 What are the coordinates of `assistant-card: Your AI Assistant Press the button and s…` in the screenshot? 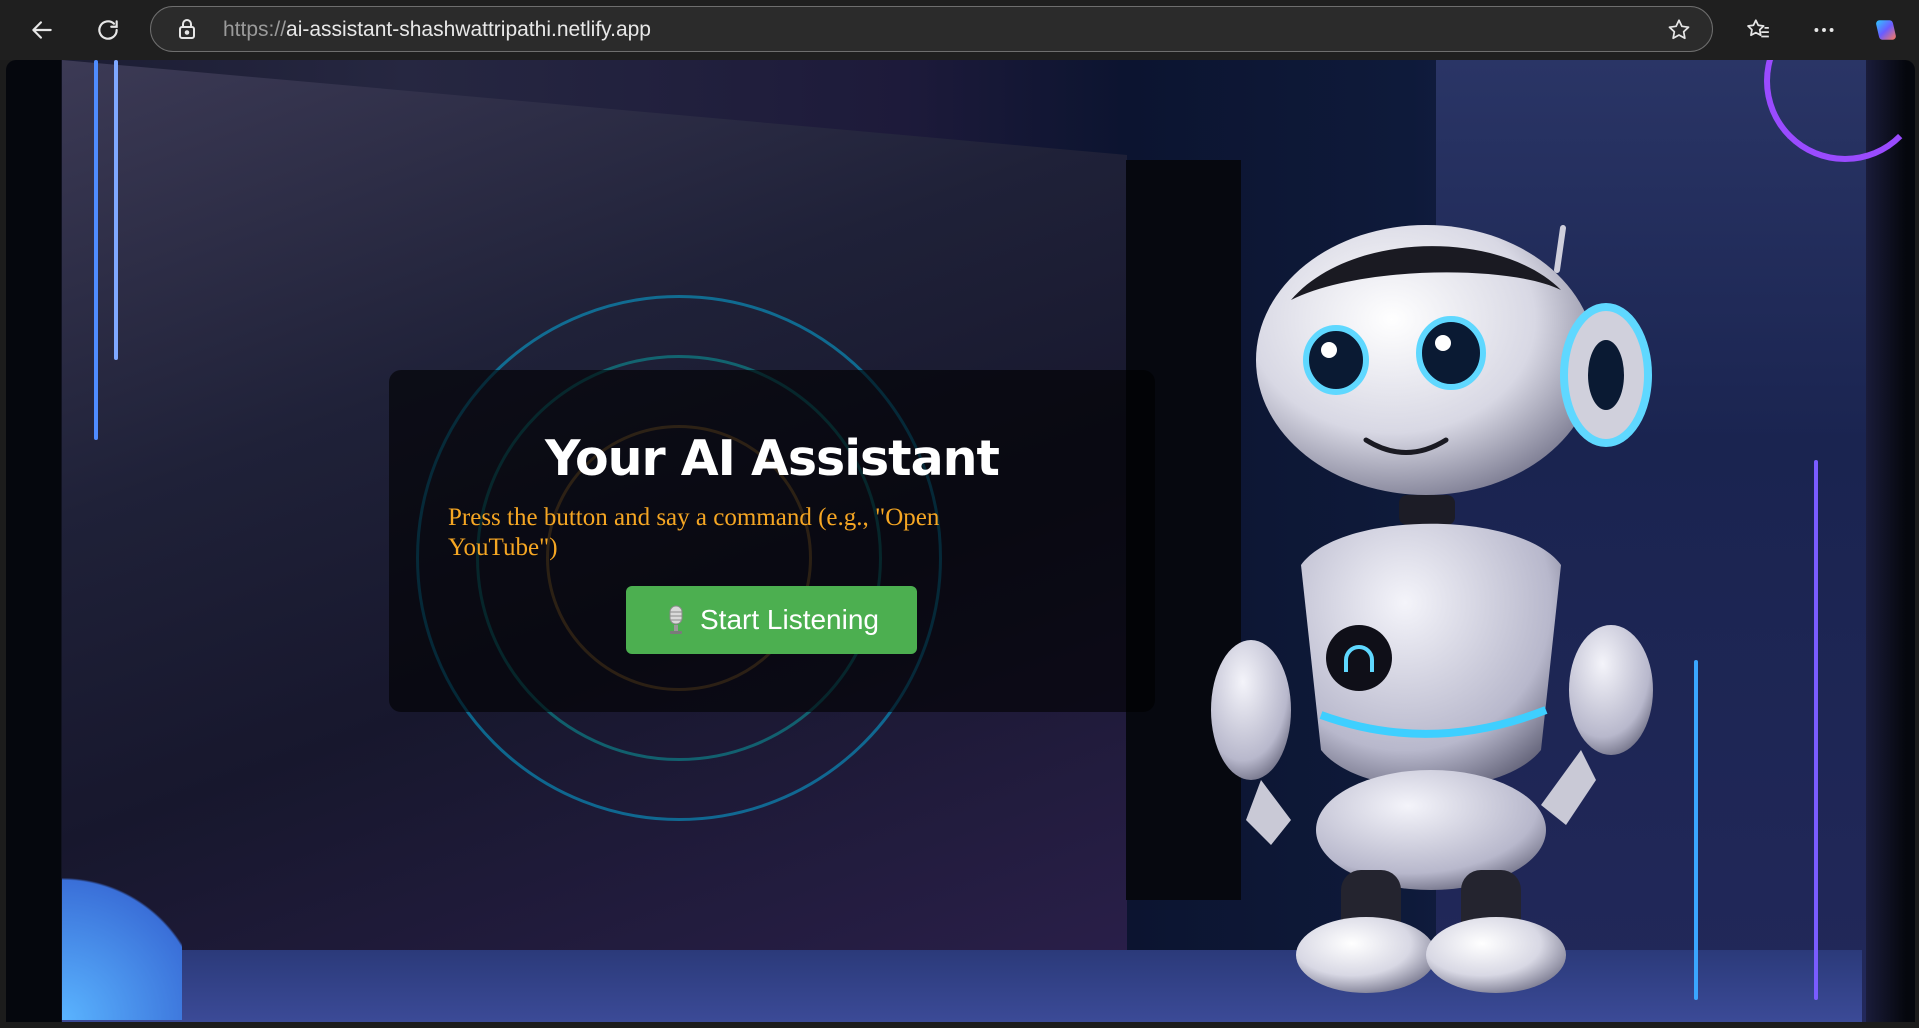 It's located at (772, 541).